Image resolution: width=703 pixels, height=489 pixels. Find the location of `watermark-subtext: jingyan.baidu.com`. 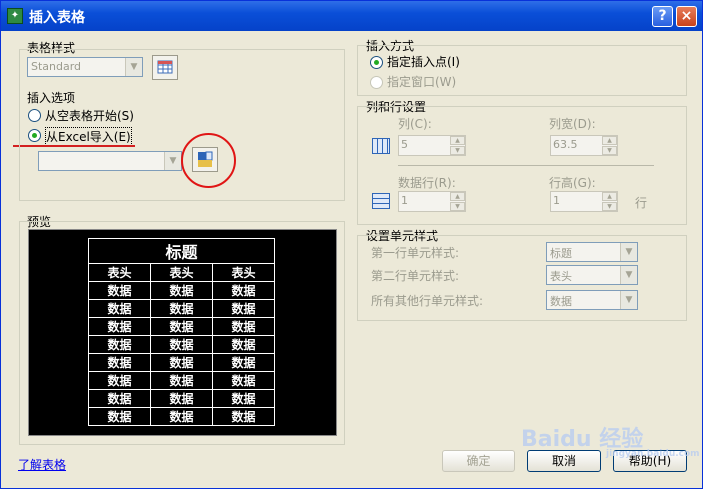

watermark-subtext: jingyan.baidu.com is located at coordinates (653, 454).